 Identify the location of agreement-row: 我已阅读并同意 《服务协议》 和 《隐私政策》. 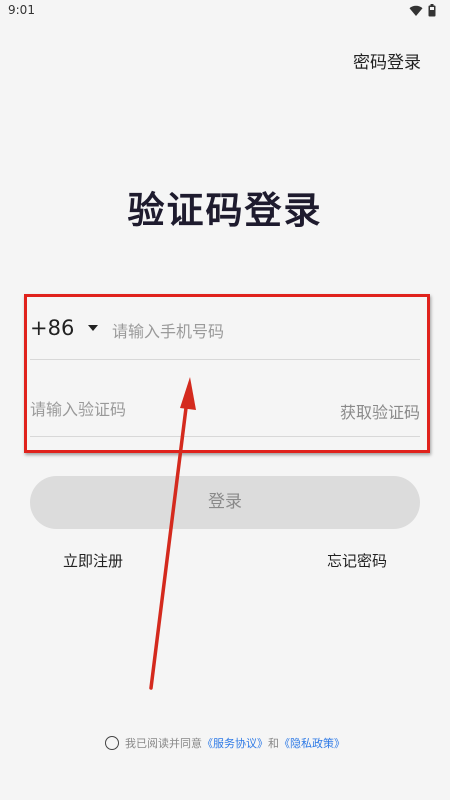
(225, 743).